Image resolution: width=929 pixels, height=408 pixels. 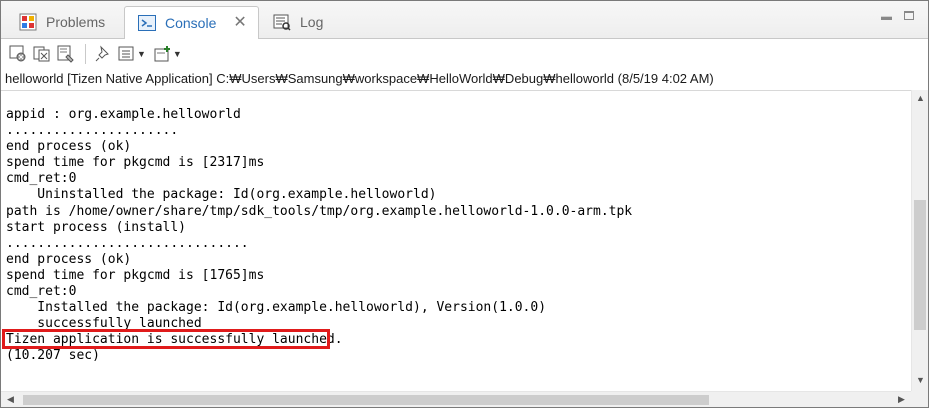 I want to click on clear-console-icon, so click(x=66, y=54).